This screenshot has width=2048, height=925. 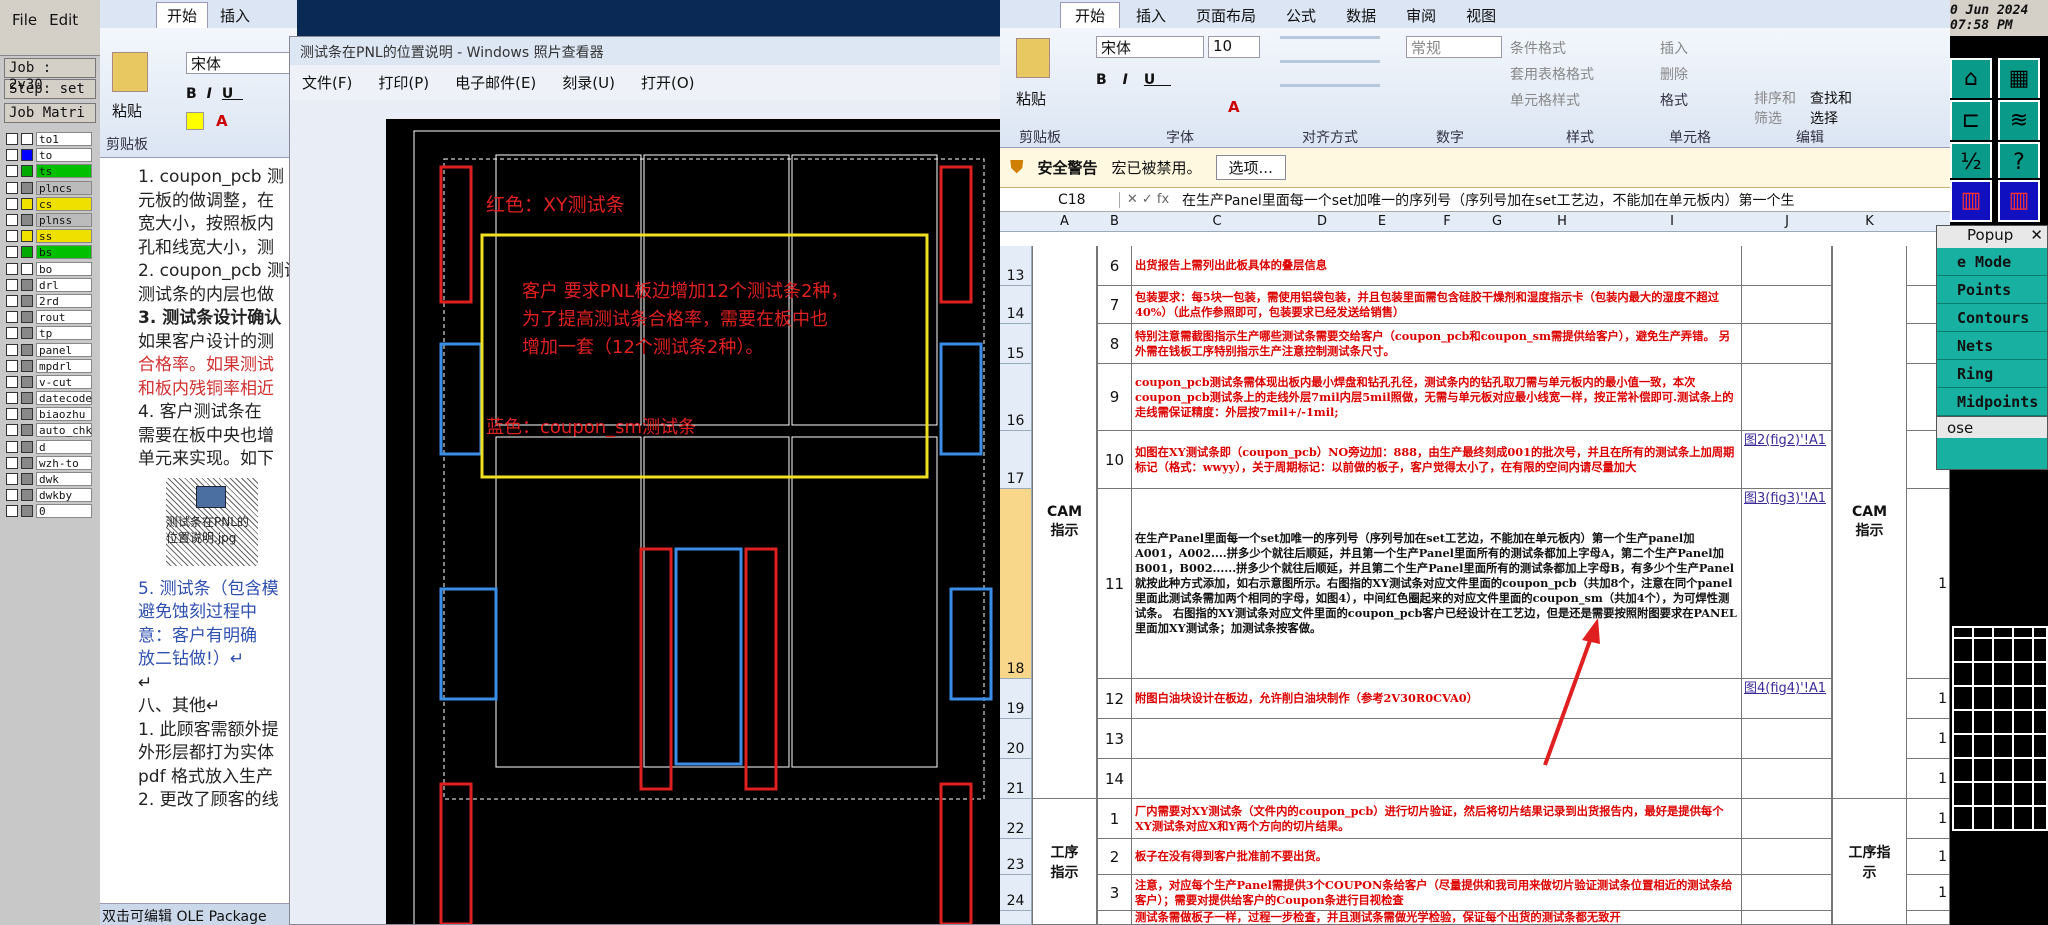 I want to click on figure-link: 图4(fig4)'!A1, so click(x=1787, y=699).